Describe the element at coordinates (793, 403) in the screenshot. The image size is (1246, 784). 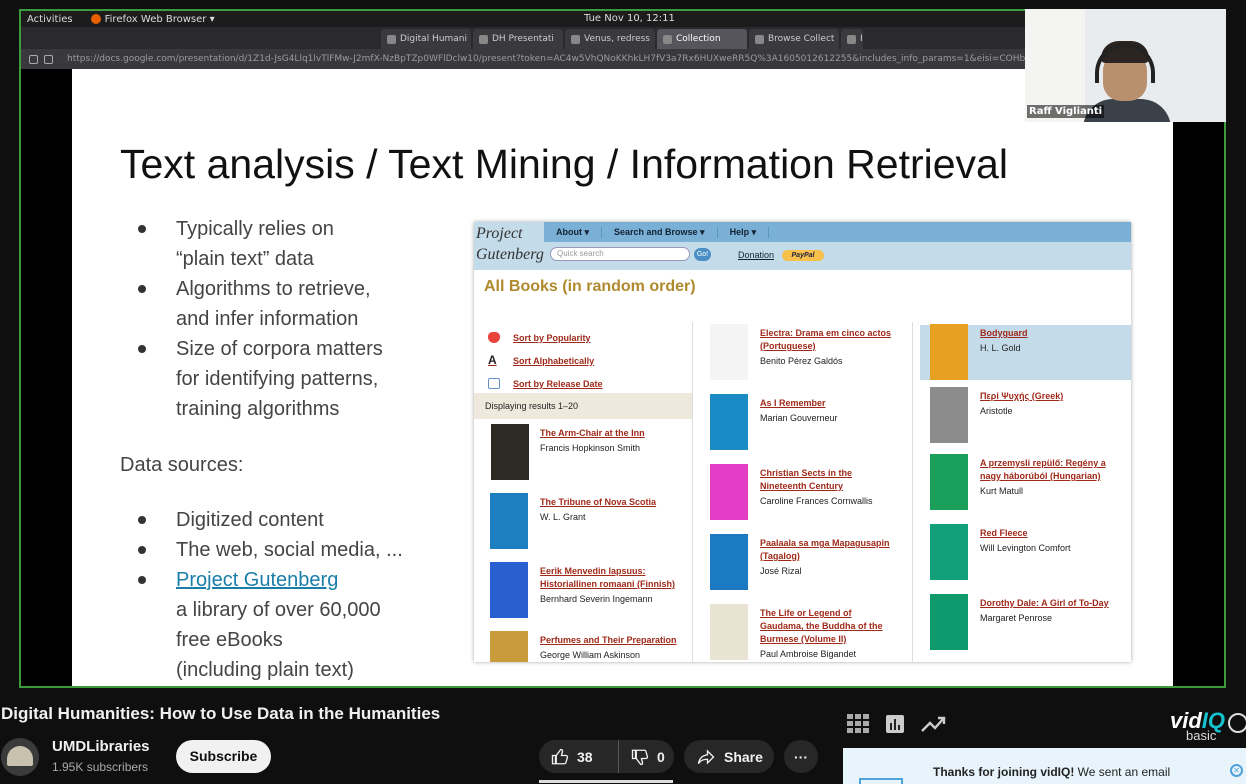
I see `book-title: As I Remember` at that location.